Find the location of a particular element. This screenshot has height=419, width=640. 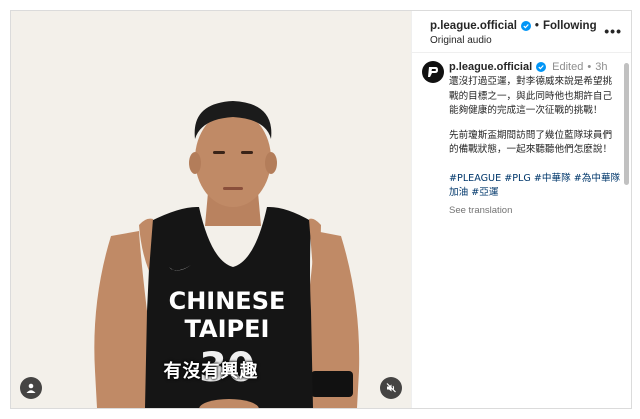

header-username: p.league.official is located at coordinates (473, 26).